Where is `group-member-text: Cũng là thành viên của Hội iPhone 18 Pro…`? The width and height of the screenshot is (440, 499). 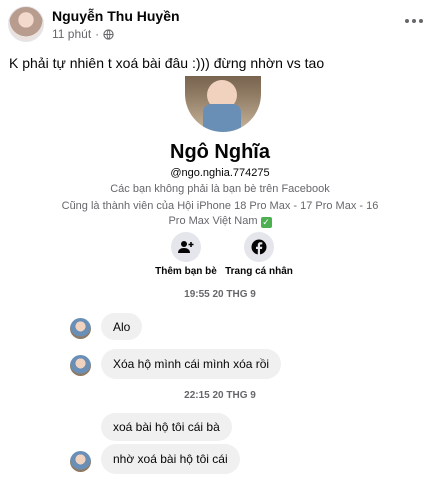
group-member-text: Cũng là thành viên của Hội iPhone 18 Pro… is located at coordinates (220, 213).